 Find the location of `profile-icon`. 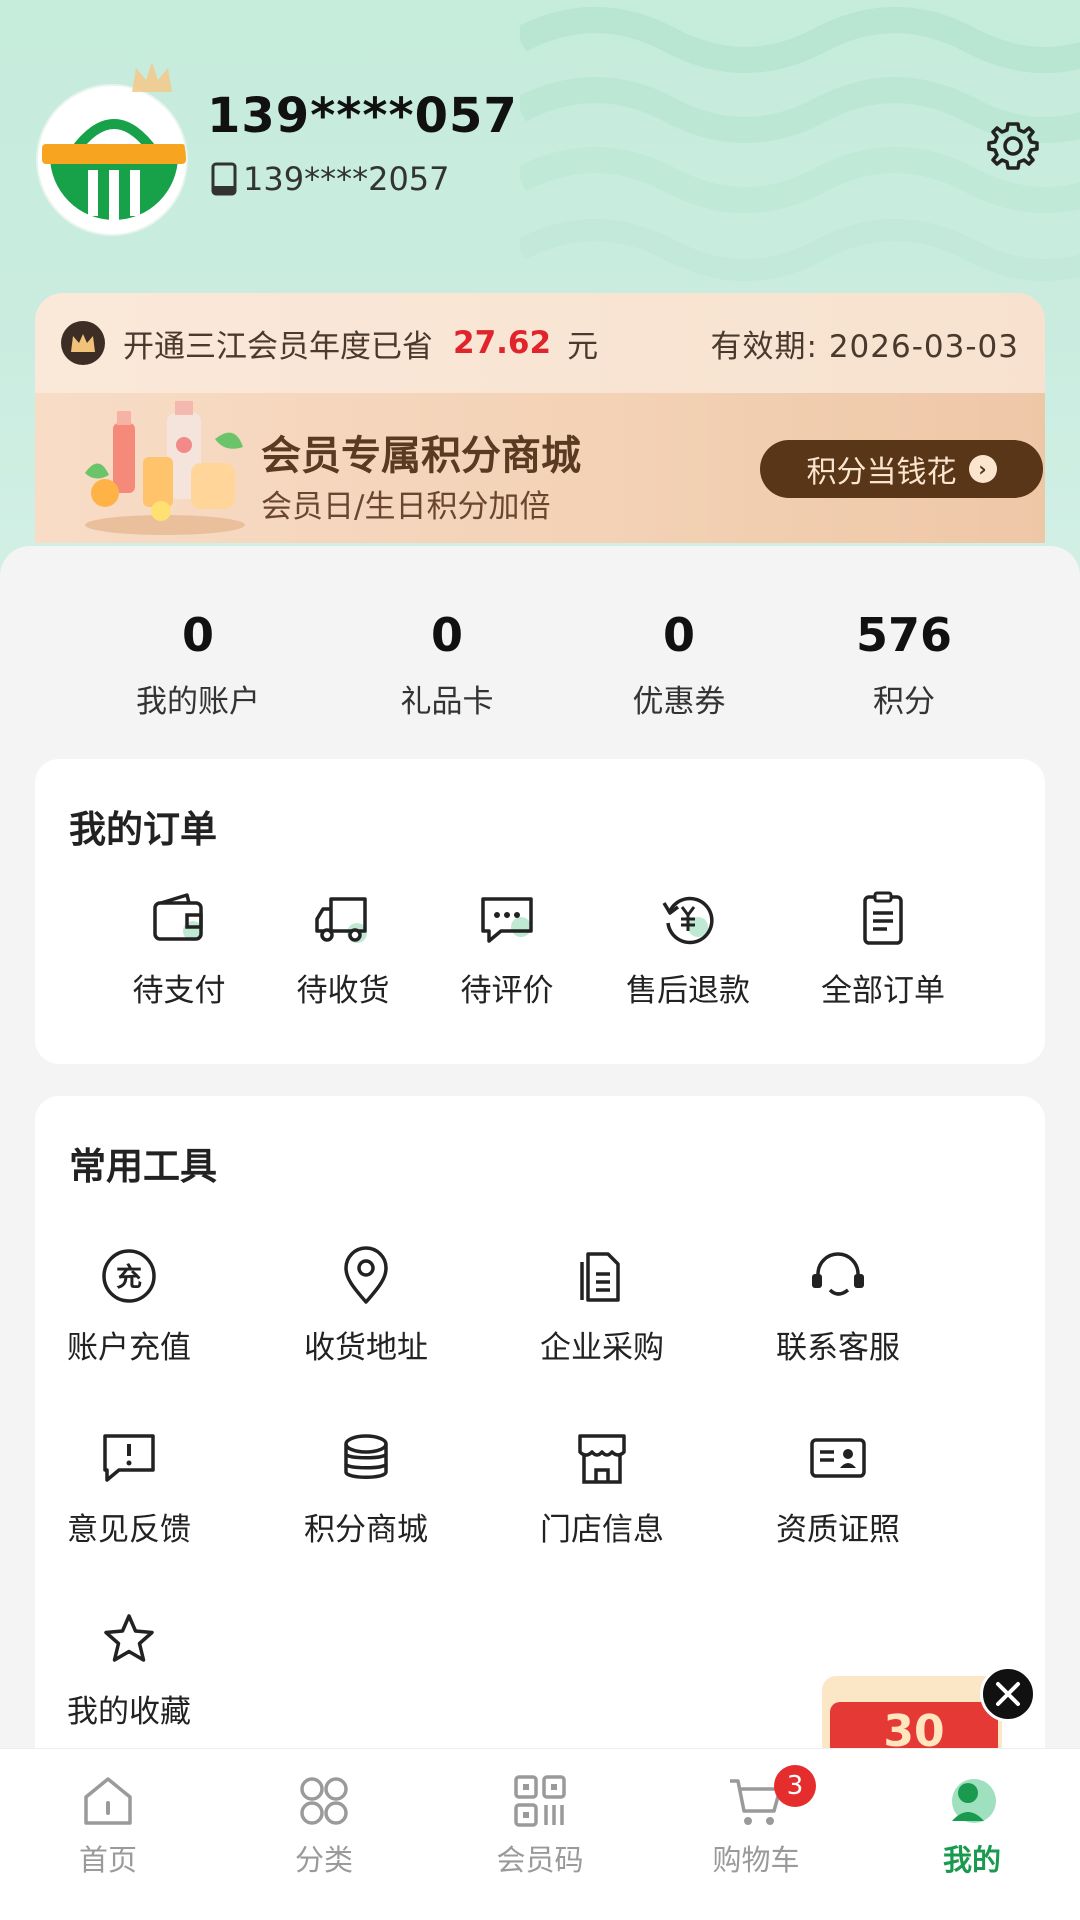

profile-icon is located at coordinates (974, 1801).